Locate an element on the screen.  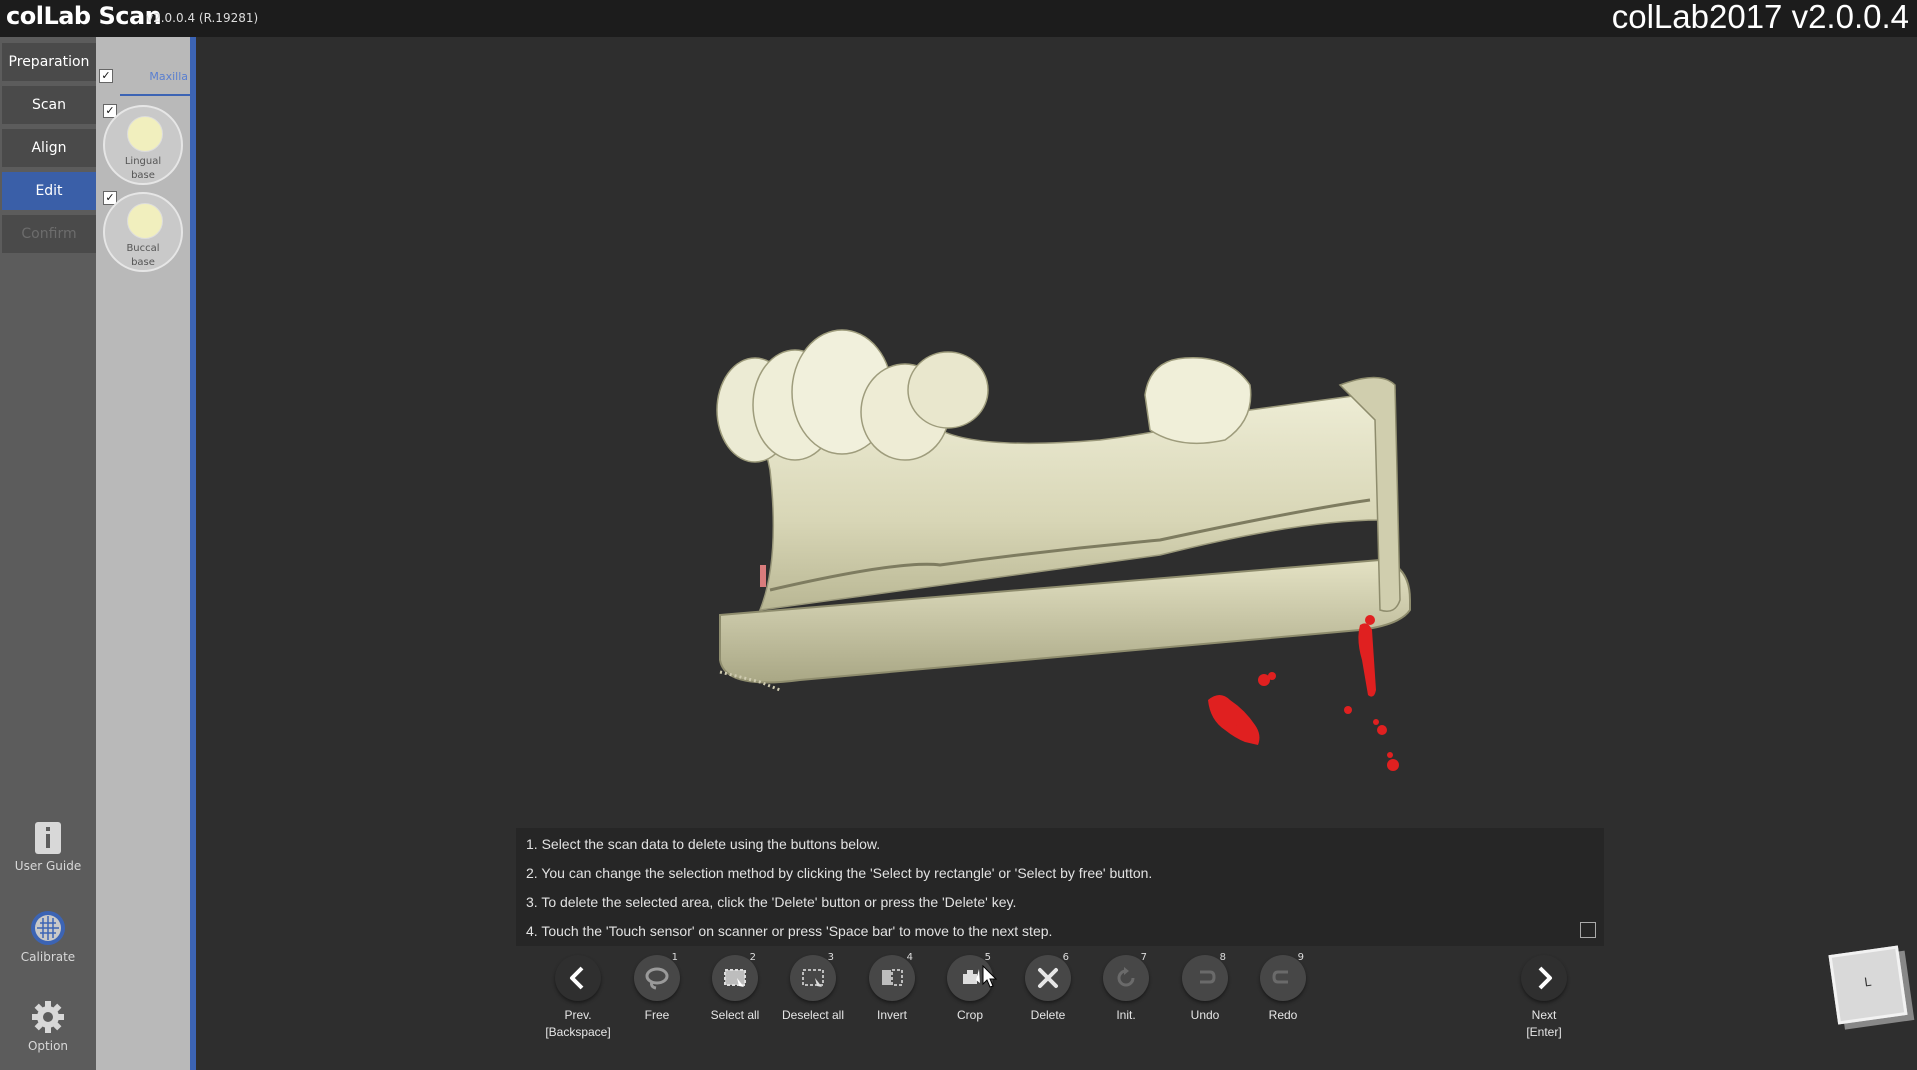
option-button: Option is located at coordinates (48, 1026).